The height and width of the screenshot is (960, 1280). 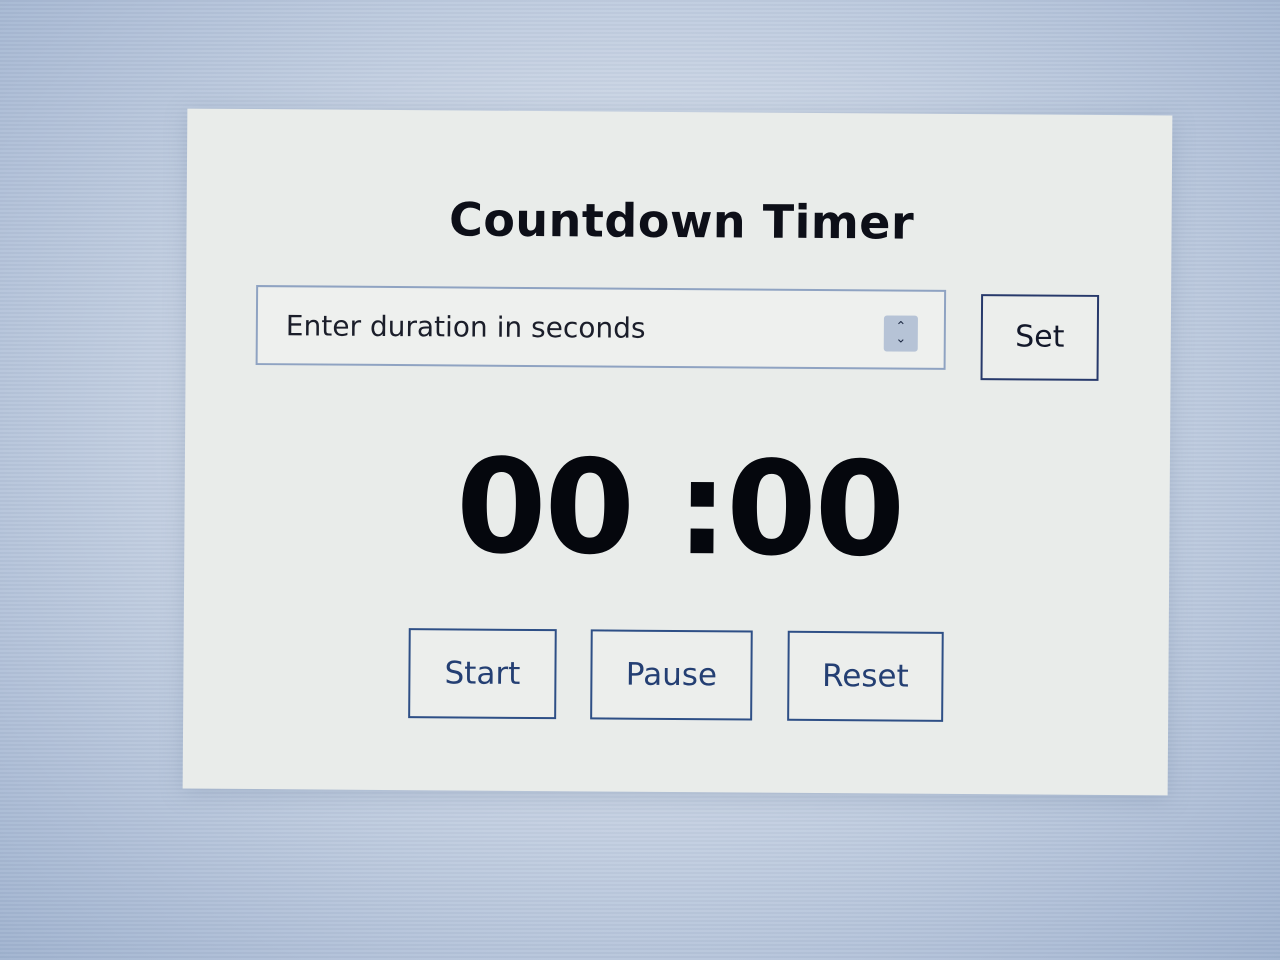 I want to click on page-title: Countdown Timer, so click(x=681, y=221).